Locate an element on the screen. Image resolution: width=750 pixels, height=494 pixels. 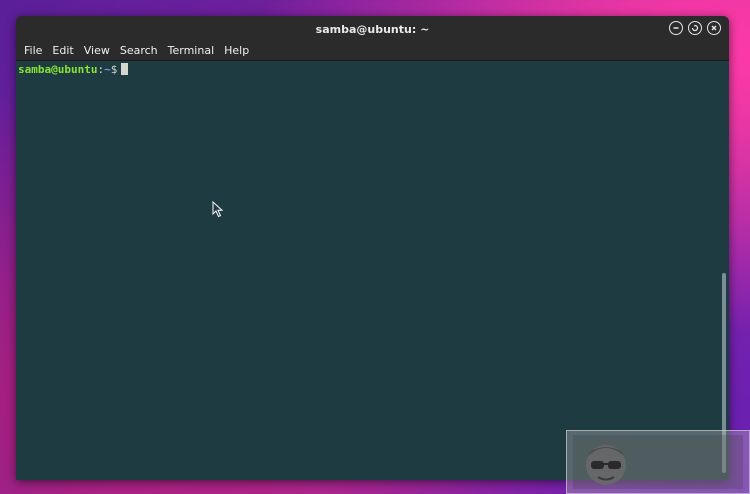
prompt-line: samba@ubuntu:~$ is located at coordinates (373, 70).